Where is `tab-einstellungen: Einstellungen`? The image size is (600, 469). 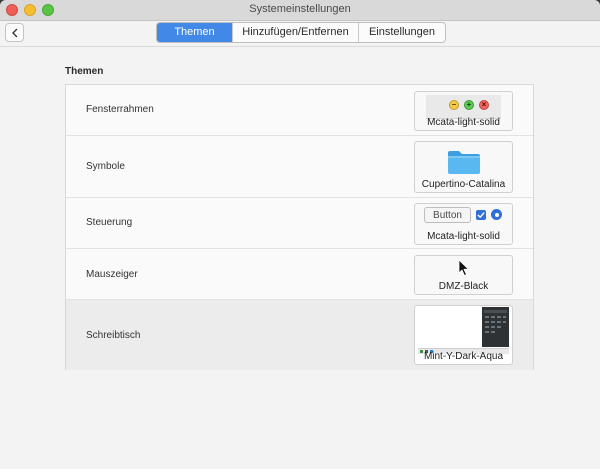
tab-einstellungen: Einstellungen is located at coordinates (402, 32).